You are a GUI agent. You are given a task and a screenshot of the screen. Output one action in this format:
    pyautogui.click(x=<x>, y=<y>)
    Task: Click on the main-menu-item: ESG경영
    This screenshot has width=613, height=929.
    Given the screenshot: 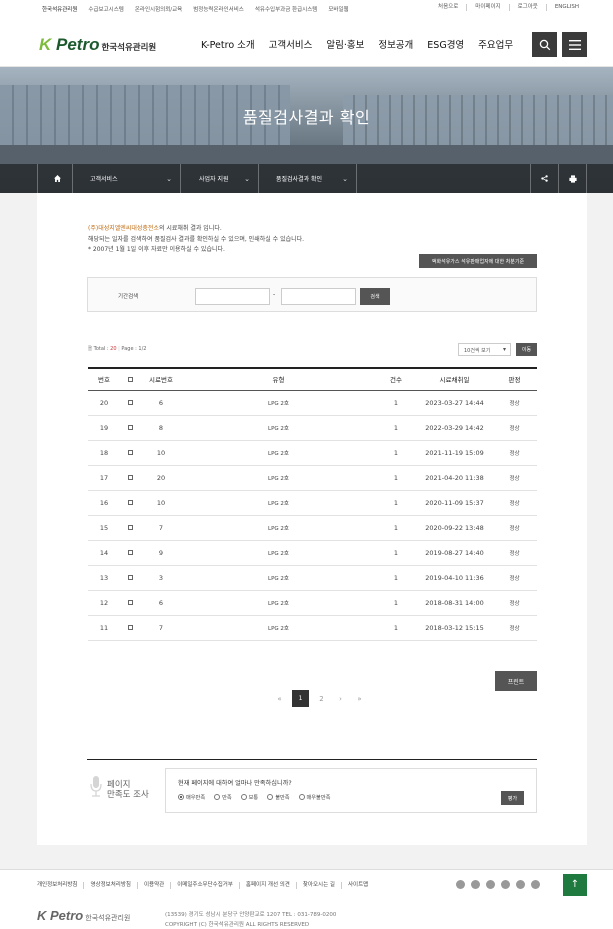 What is the action you would take?
    pyautogui.click(x=445, y=44)
    